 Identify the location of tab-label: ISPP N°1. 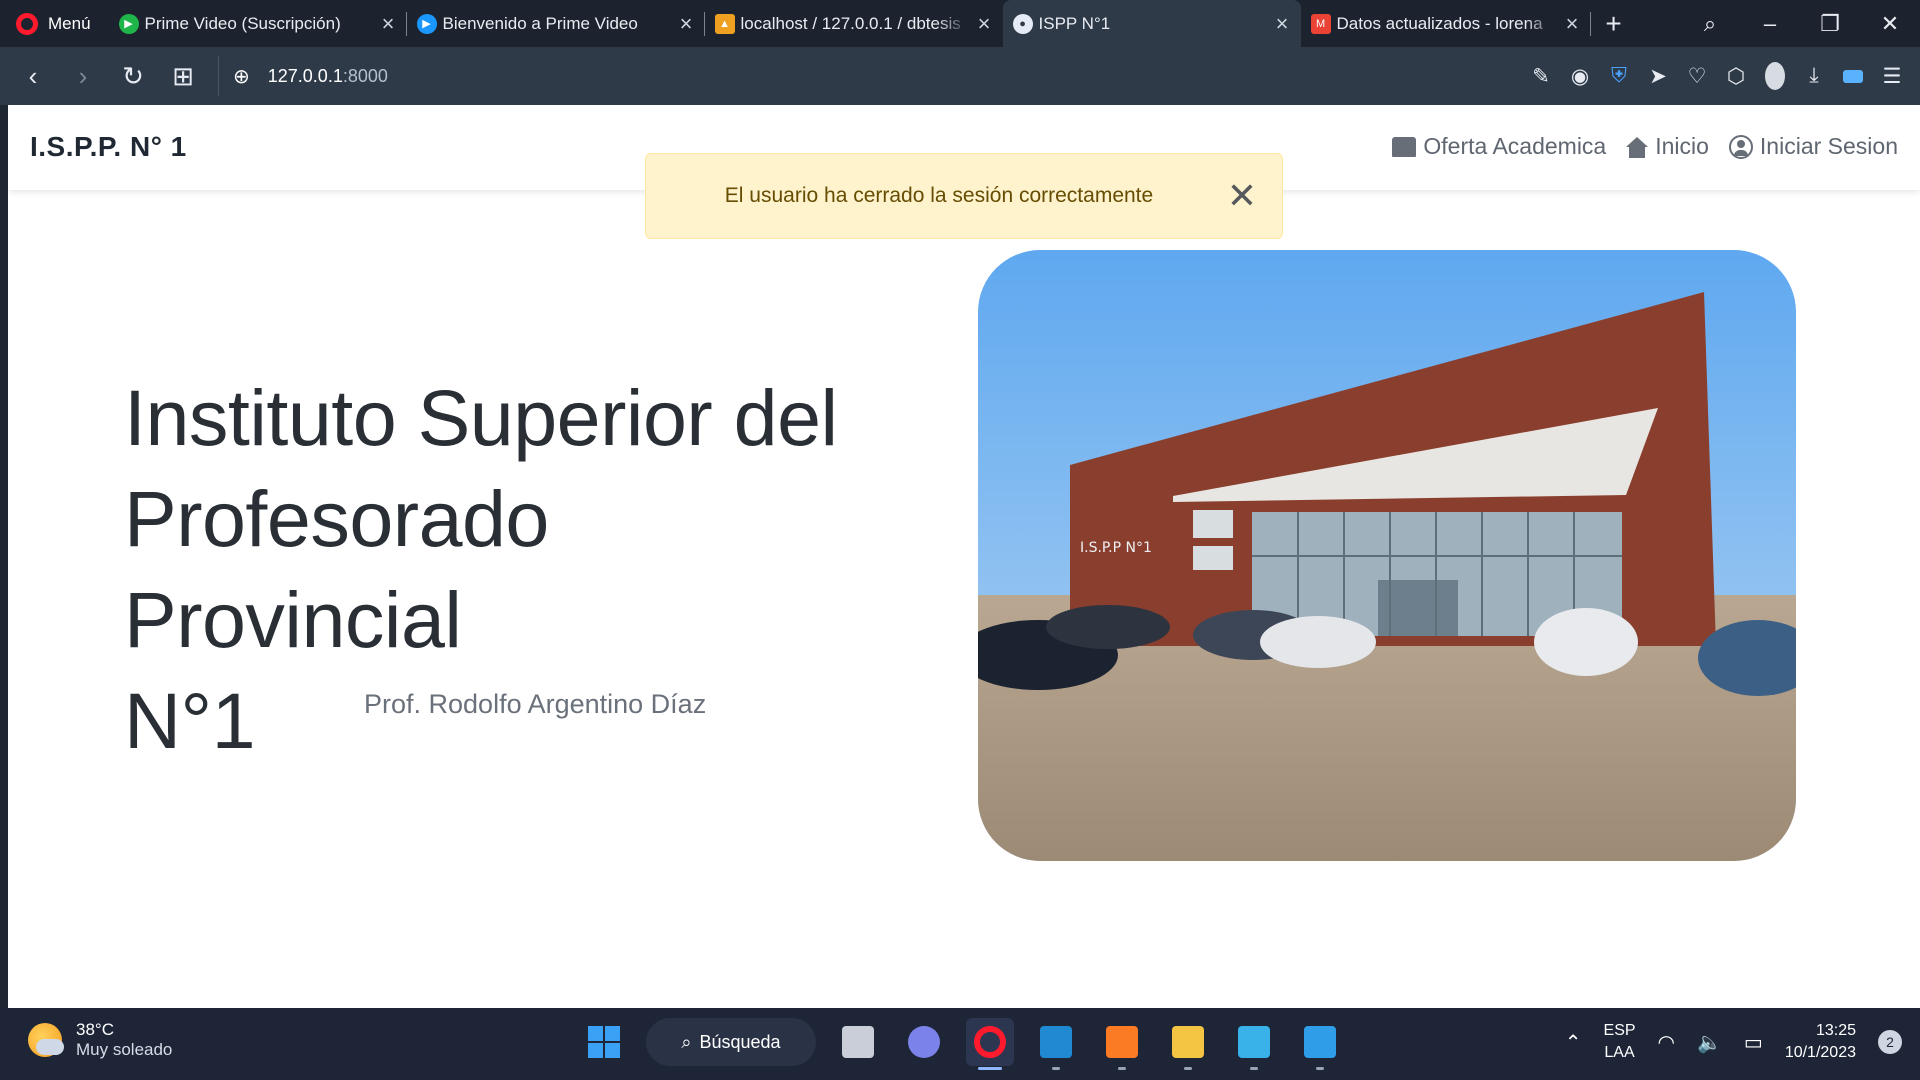
(1074, 23).